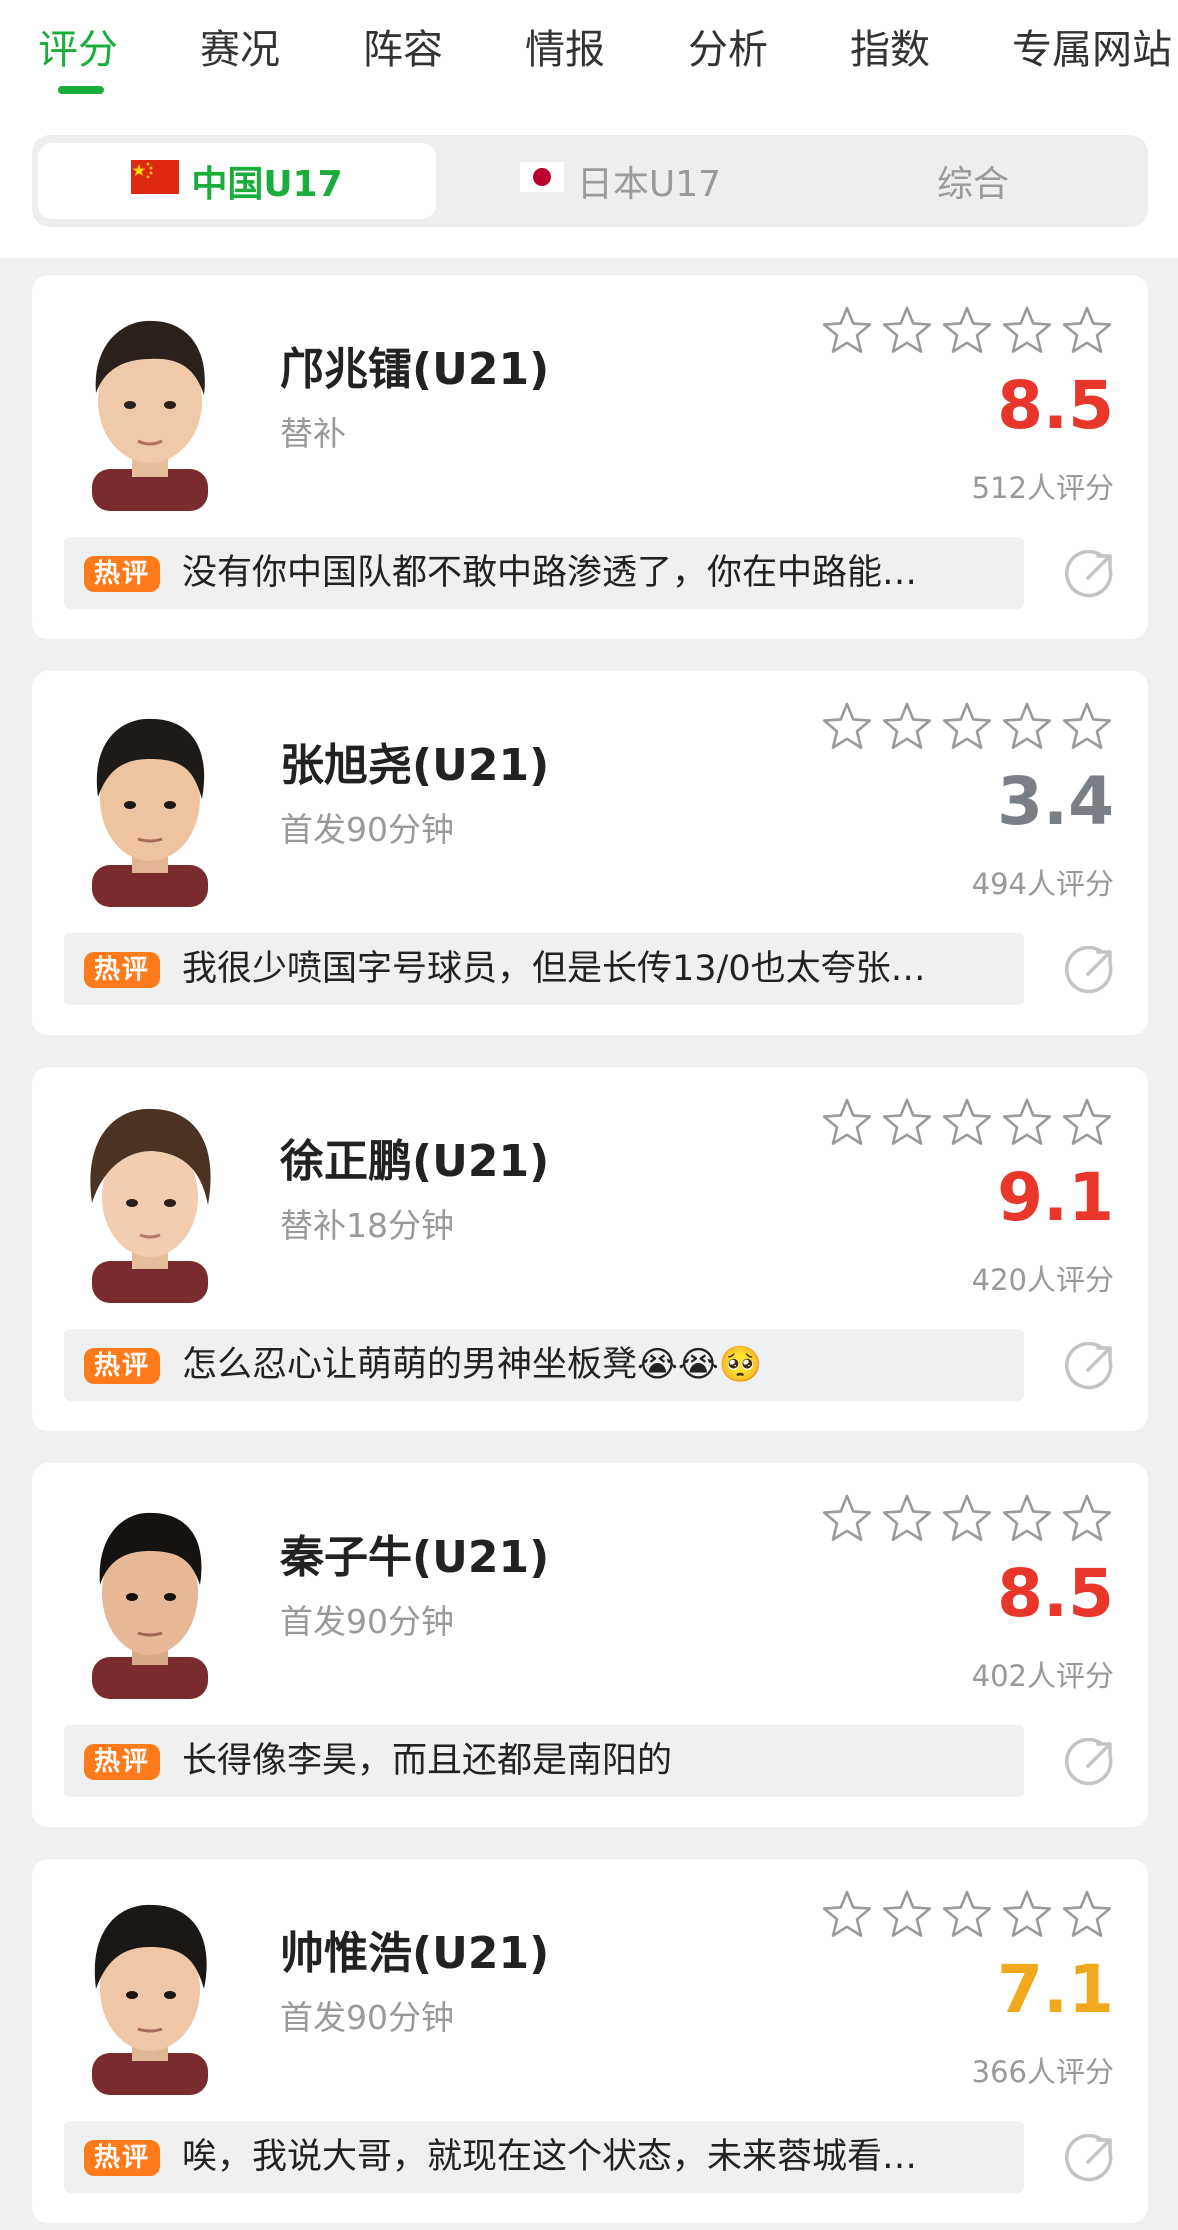 This screenshot has height=2230, width=1178. What do you see at coordinates (542, 181) in the screenshot?
I see `japan-flag-icon` at bounding box center [542, 181].